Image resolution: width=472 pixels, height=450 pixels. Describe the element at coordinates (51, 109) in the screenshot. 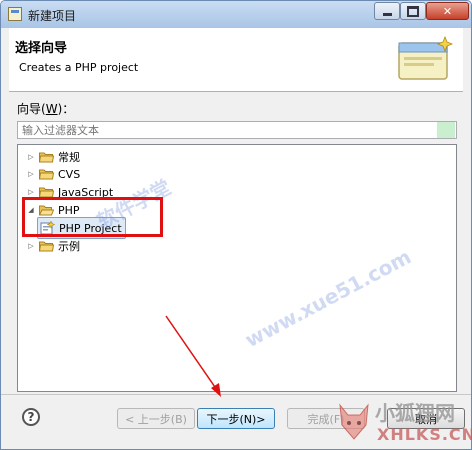

I see `wizards-label-mnemonic: W` at that location.